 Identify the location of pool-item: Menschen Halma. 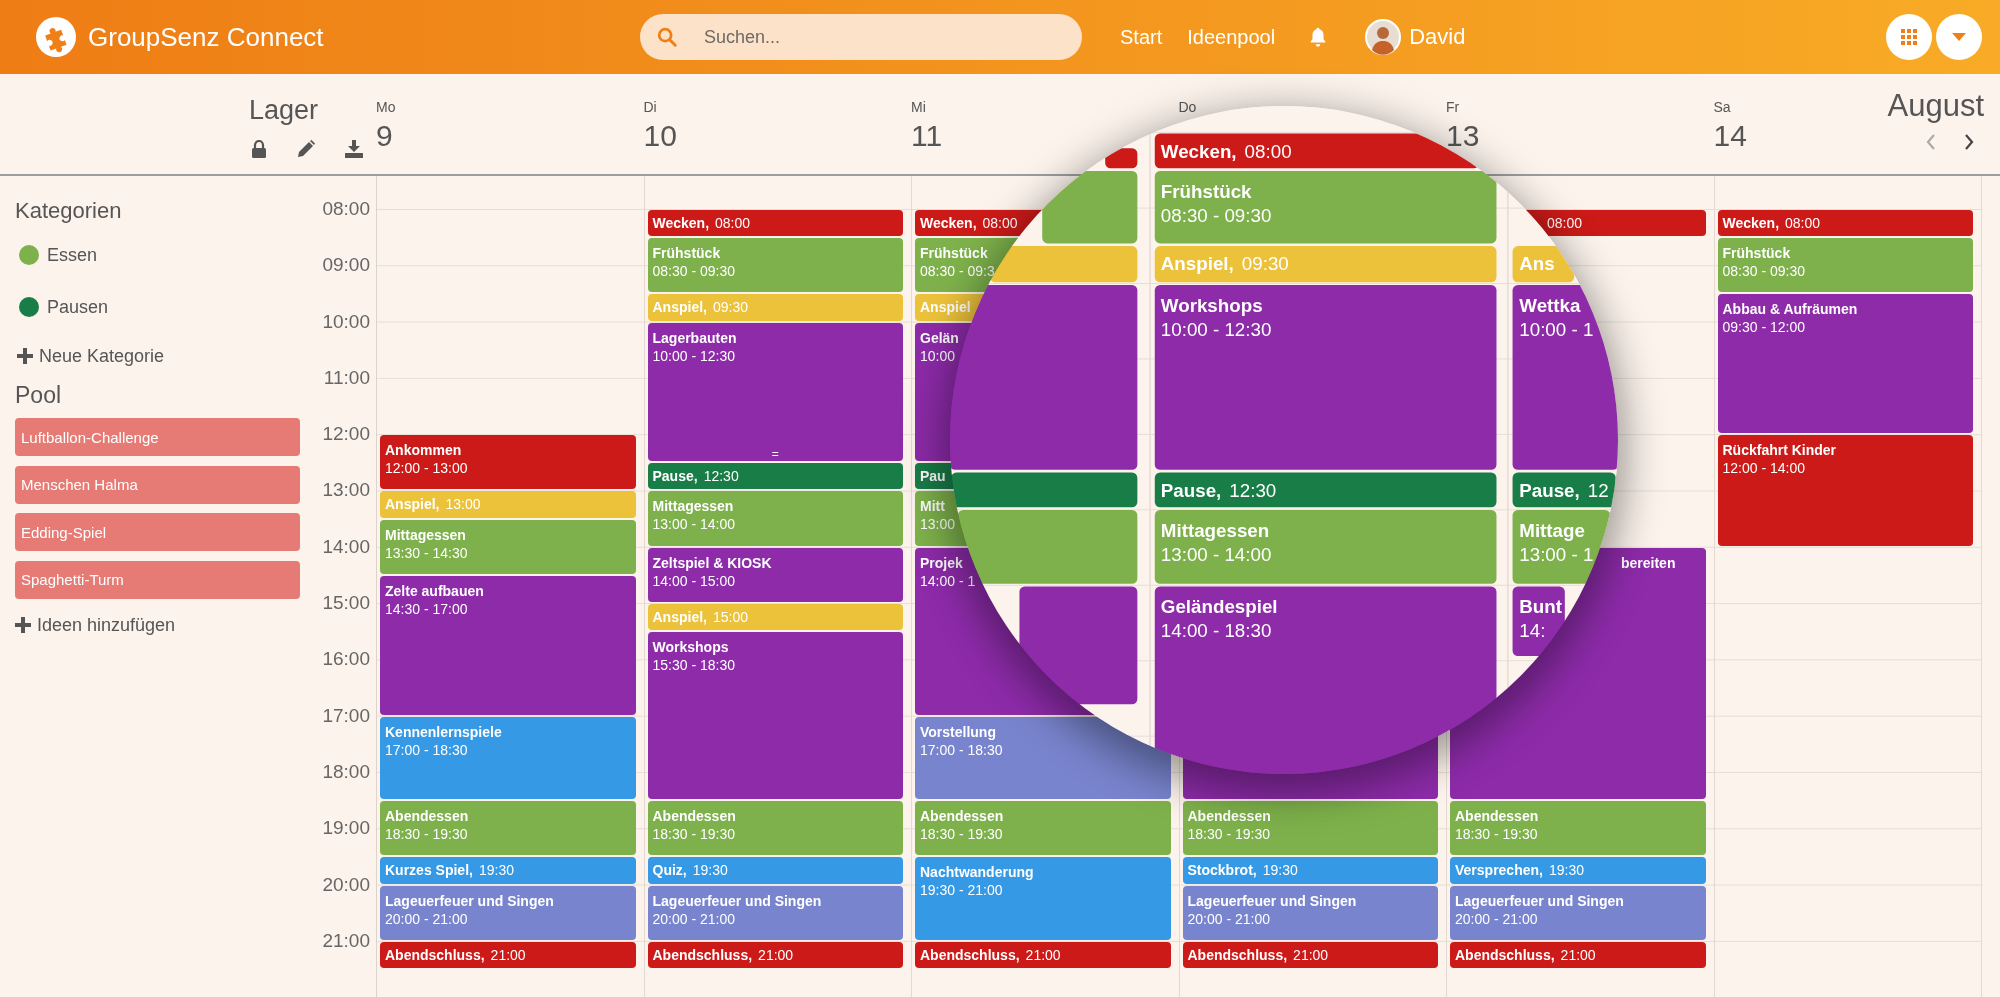
(157, 484).